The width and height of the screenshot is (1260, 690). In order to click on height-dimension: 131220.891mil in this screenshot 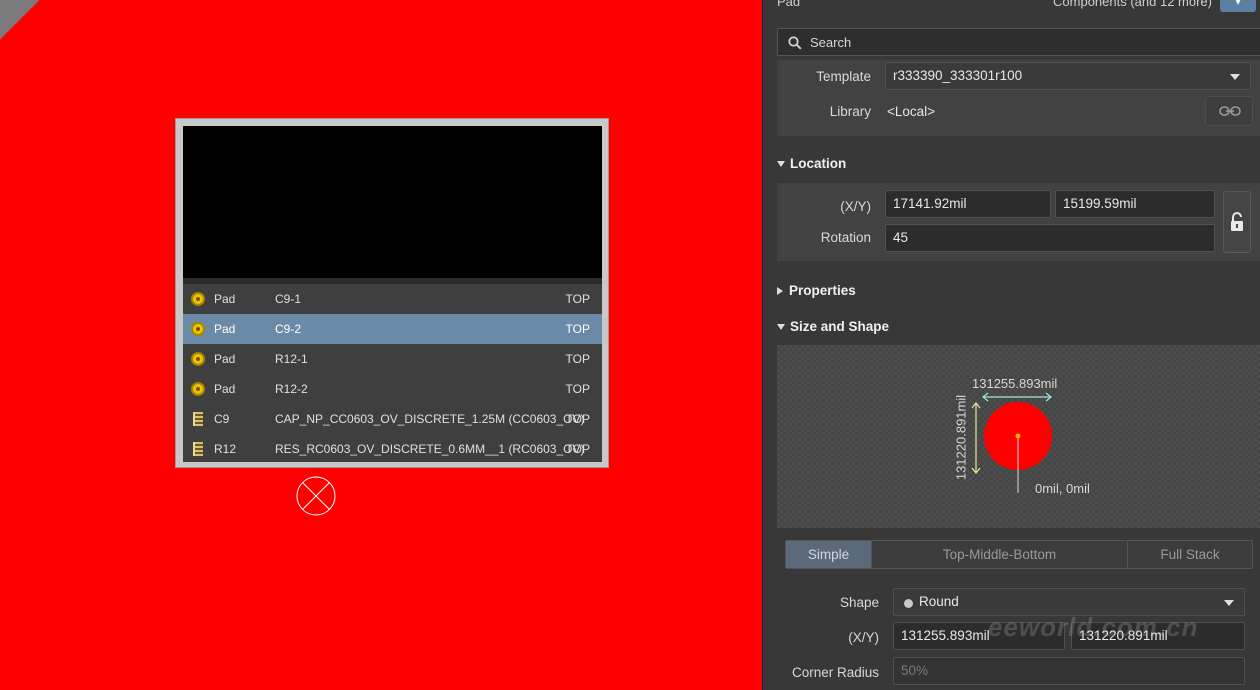, I will do `click(961, 437)`.